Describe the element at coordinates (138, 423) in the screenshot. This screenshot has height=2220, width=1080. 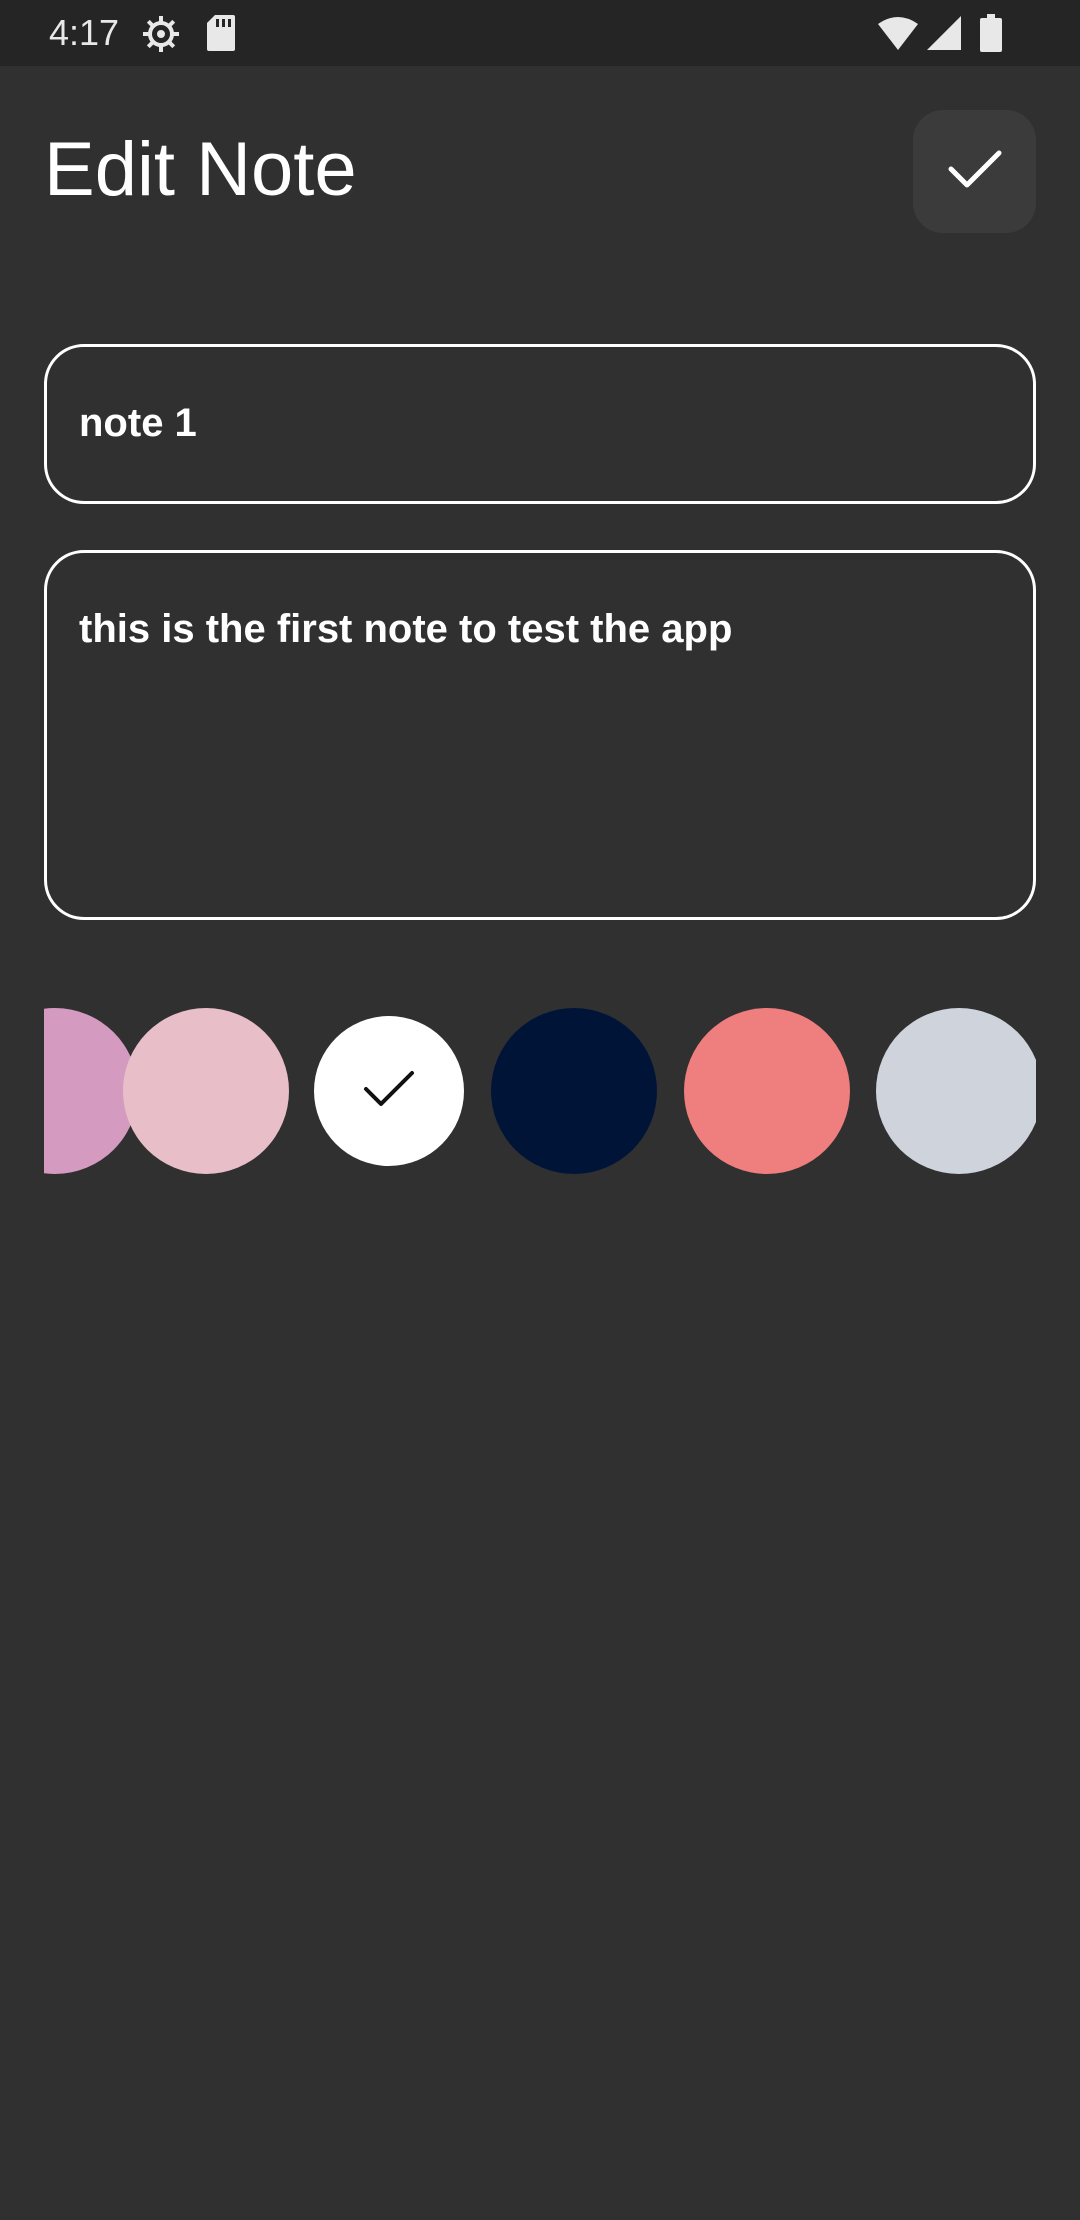
I see `note-title-value: note 1` at that location.